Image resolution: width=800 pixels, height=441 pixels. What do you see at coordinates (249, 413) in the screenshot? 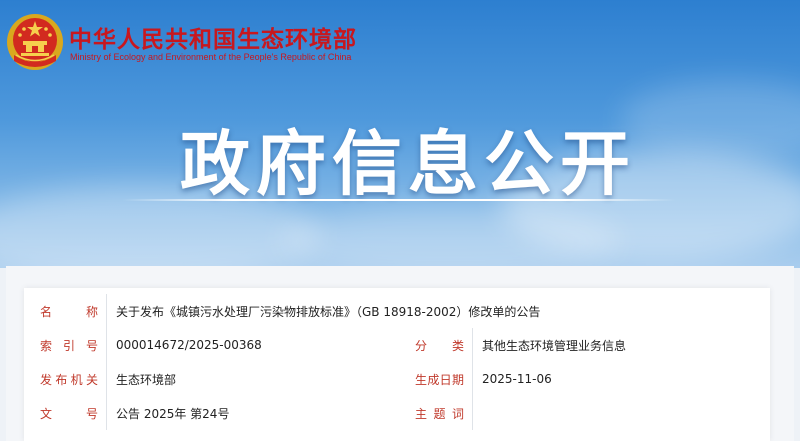
I see `document-number-value: 公告 2025年 第24号` at bounding box center [249, 413].